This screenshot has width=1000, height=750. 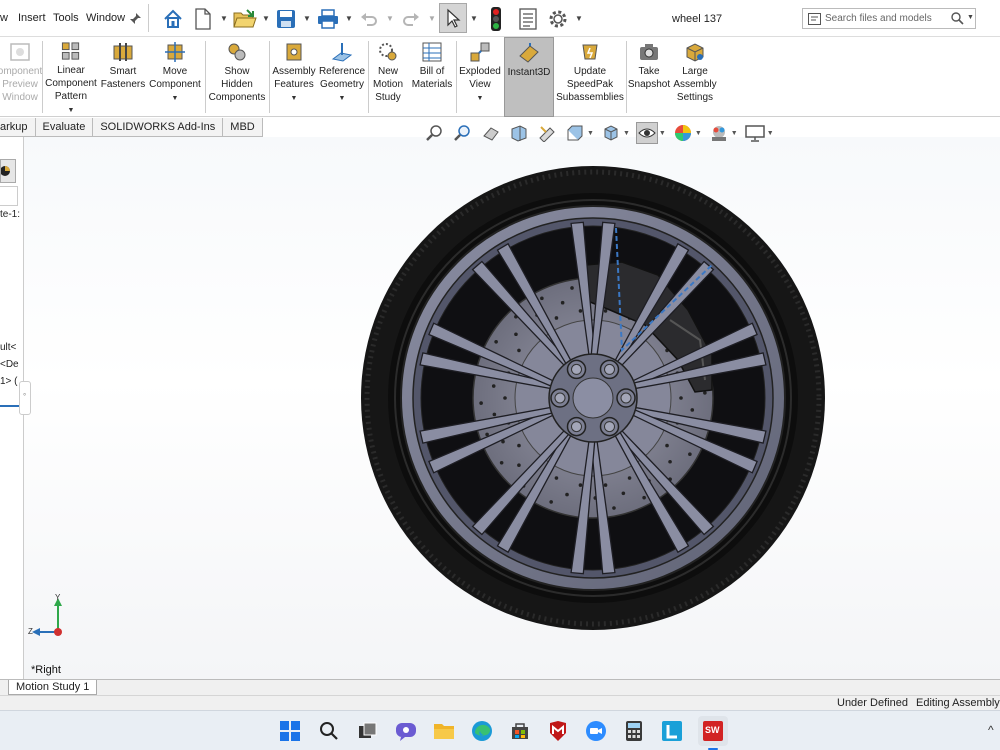 What do you see at coordinates (8, 347) in the screenshot?
I see `tree-item: ult<` at bounding box center [8, 347].